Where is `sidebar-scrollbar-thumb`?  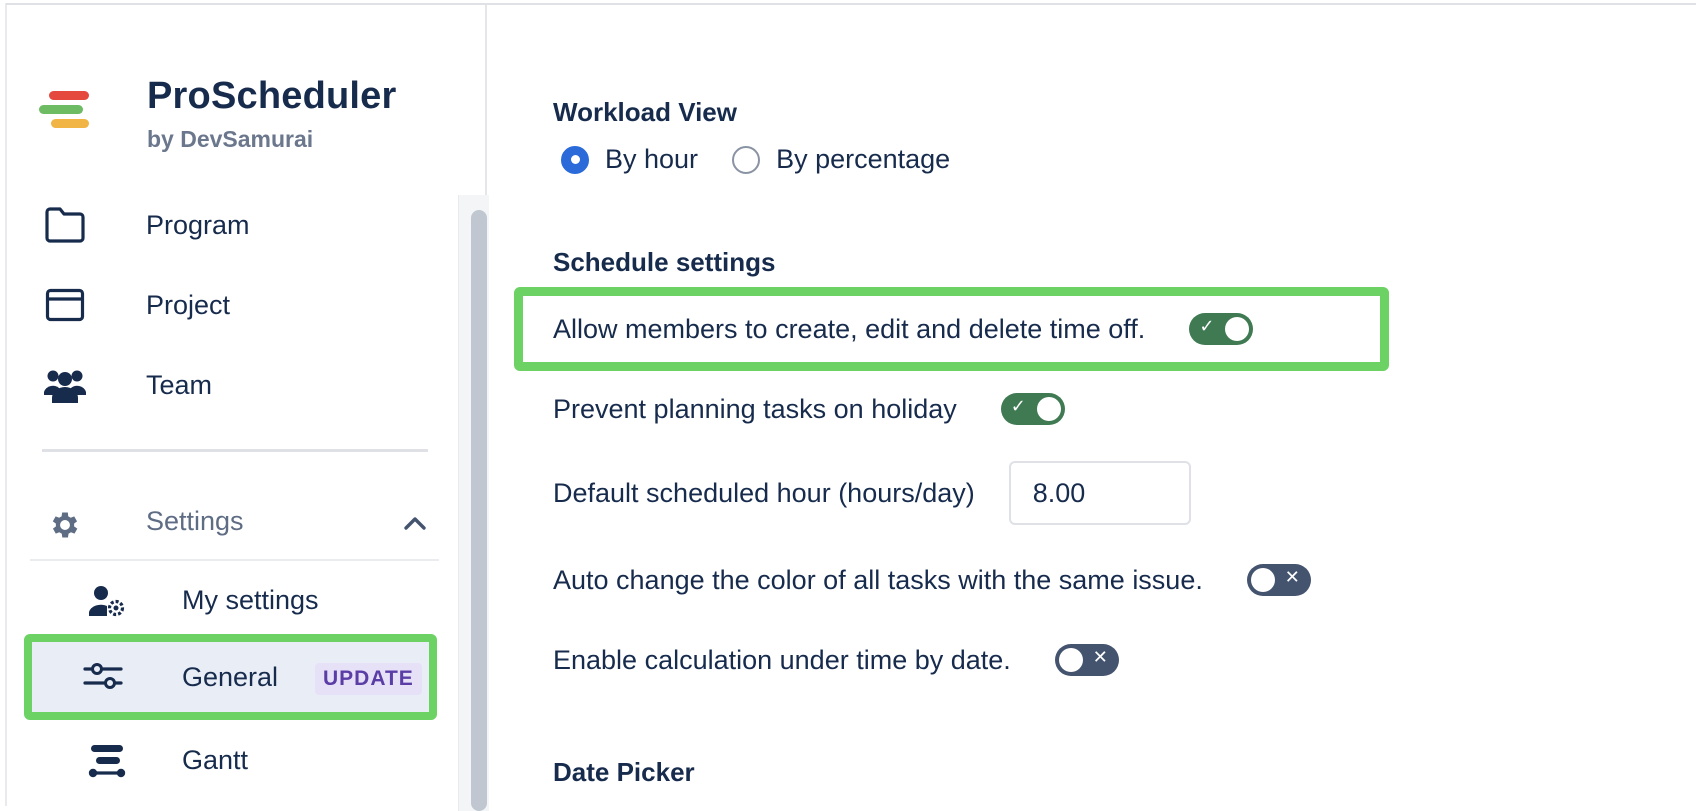 sidebar-scrollbar-thumb is located at coordinates (479, 510).